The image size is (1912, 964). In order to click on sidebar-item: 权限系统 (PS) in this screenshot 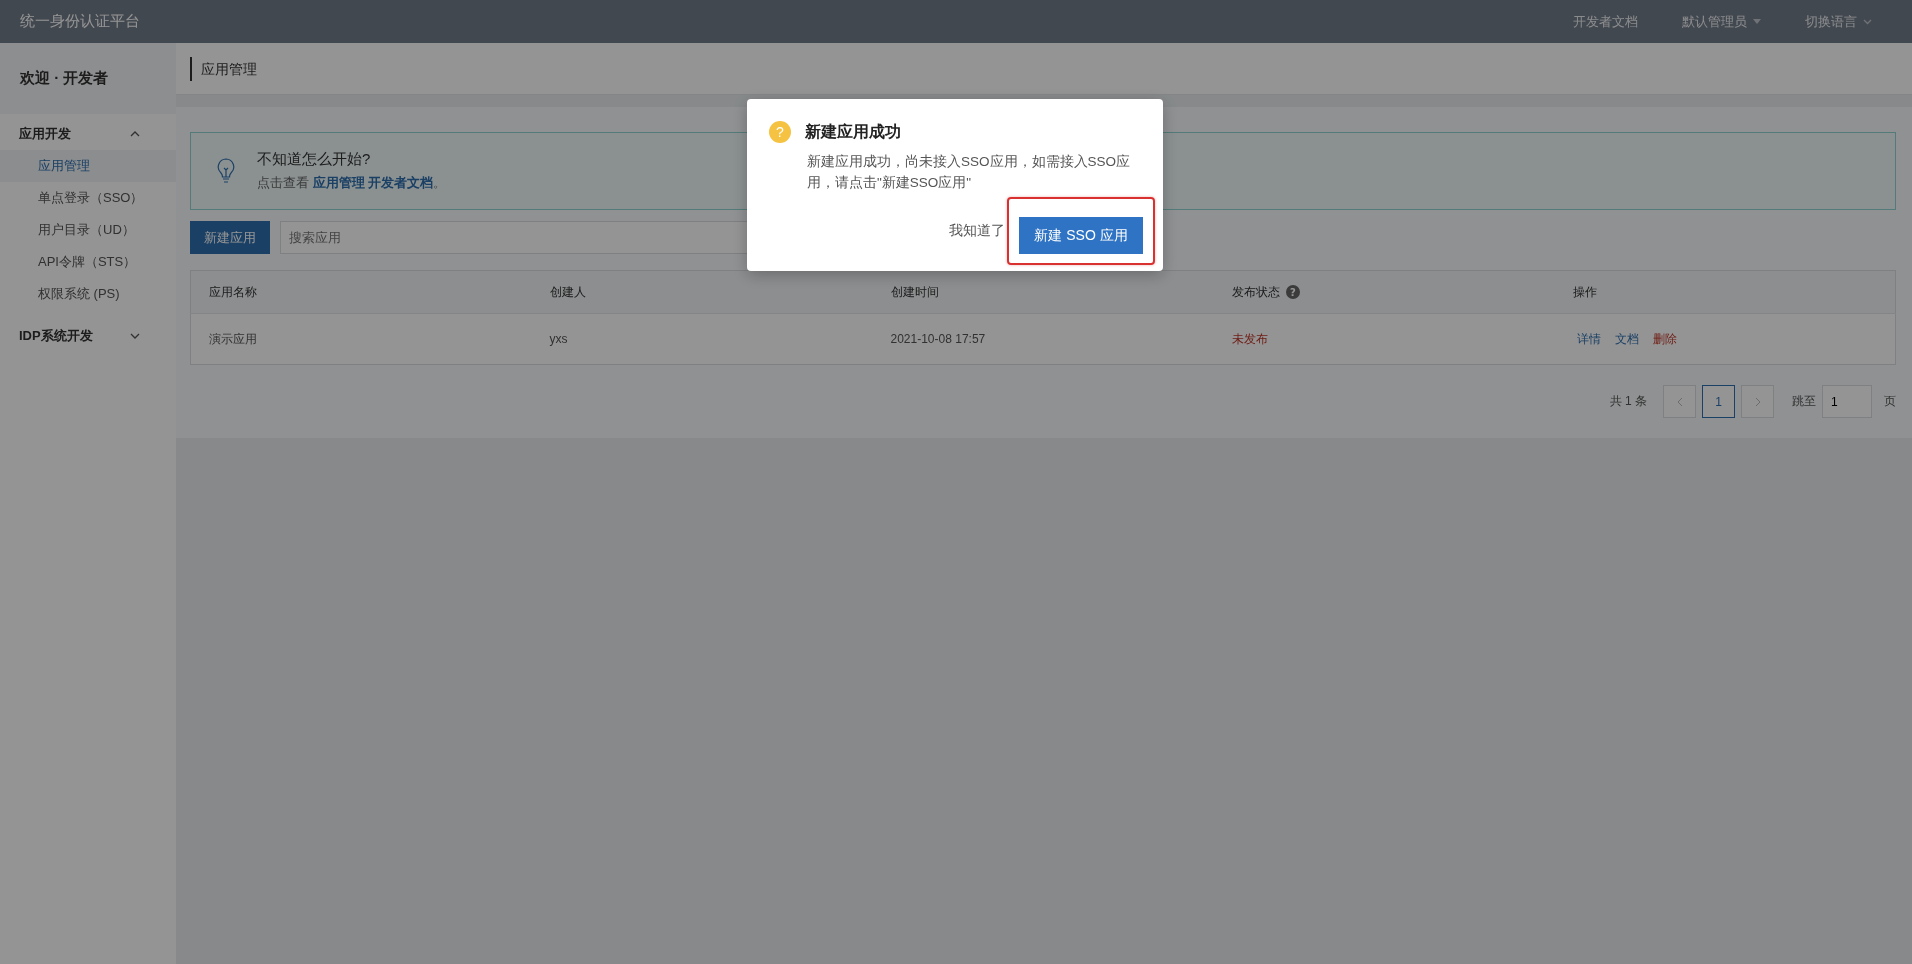, I will do `click(88, 294)`.